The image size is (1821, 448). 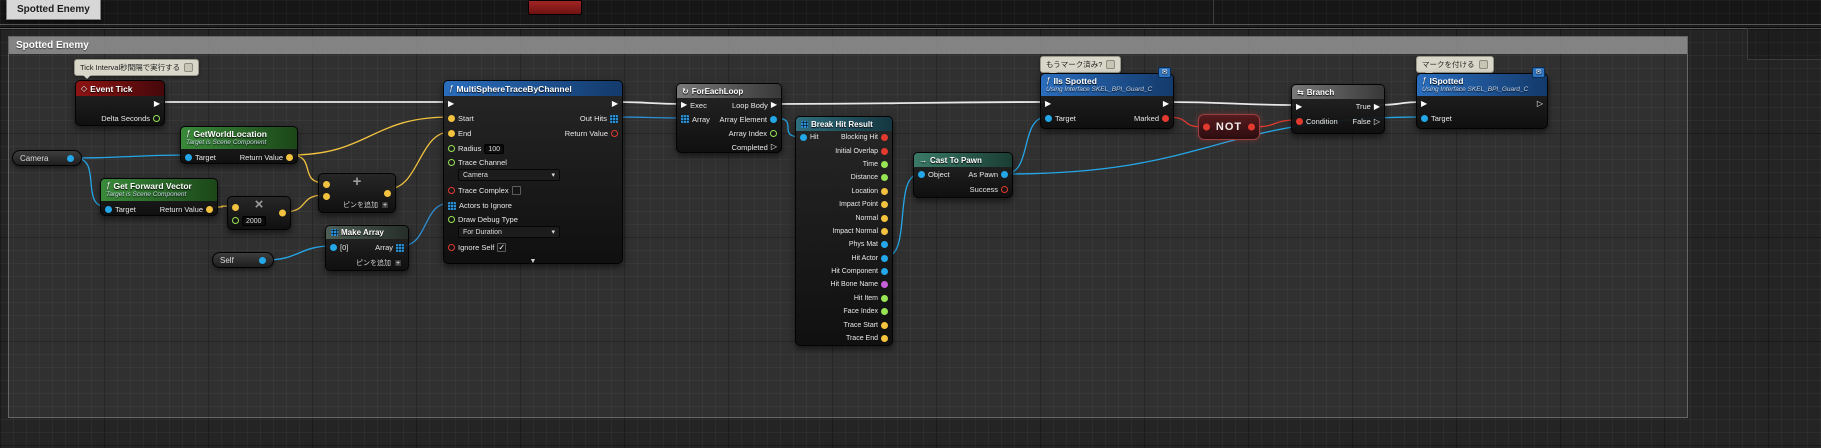 What do you see at coordinates (884, 245) in the screenshot?
I see `phys-mat-pin` at bounding box center [884, 245].